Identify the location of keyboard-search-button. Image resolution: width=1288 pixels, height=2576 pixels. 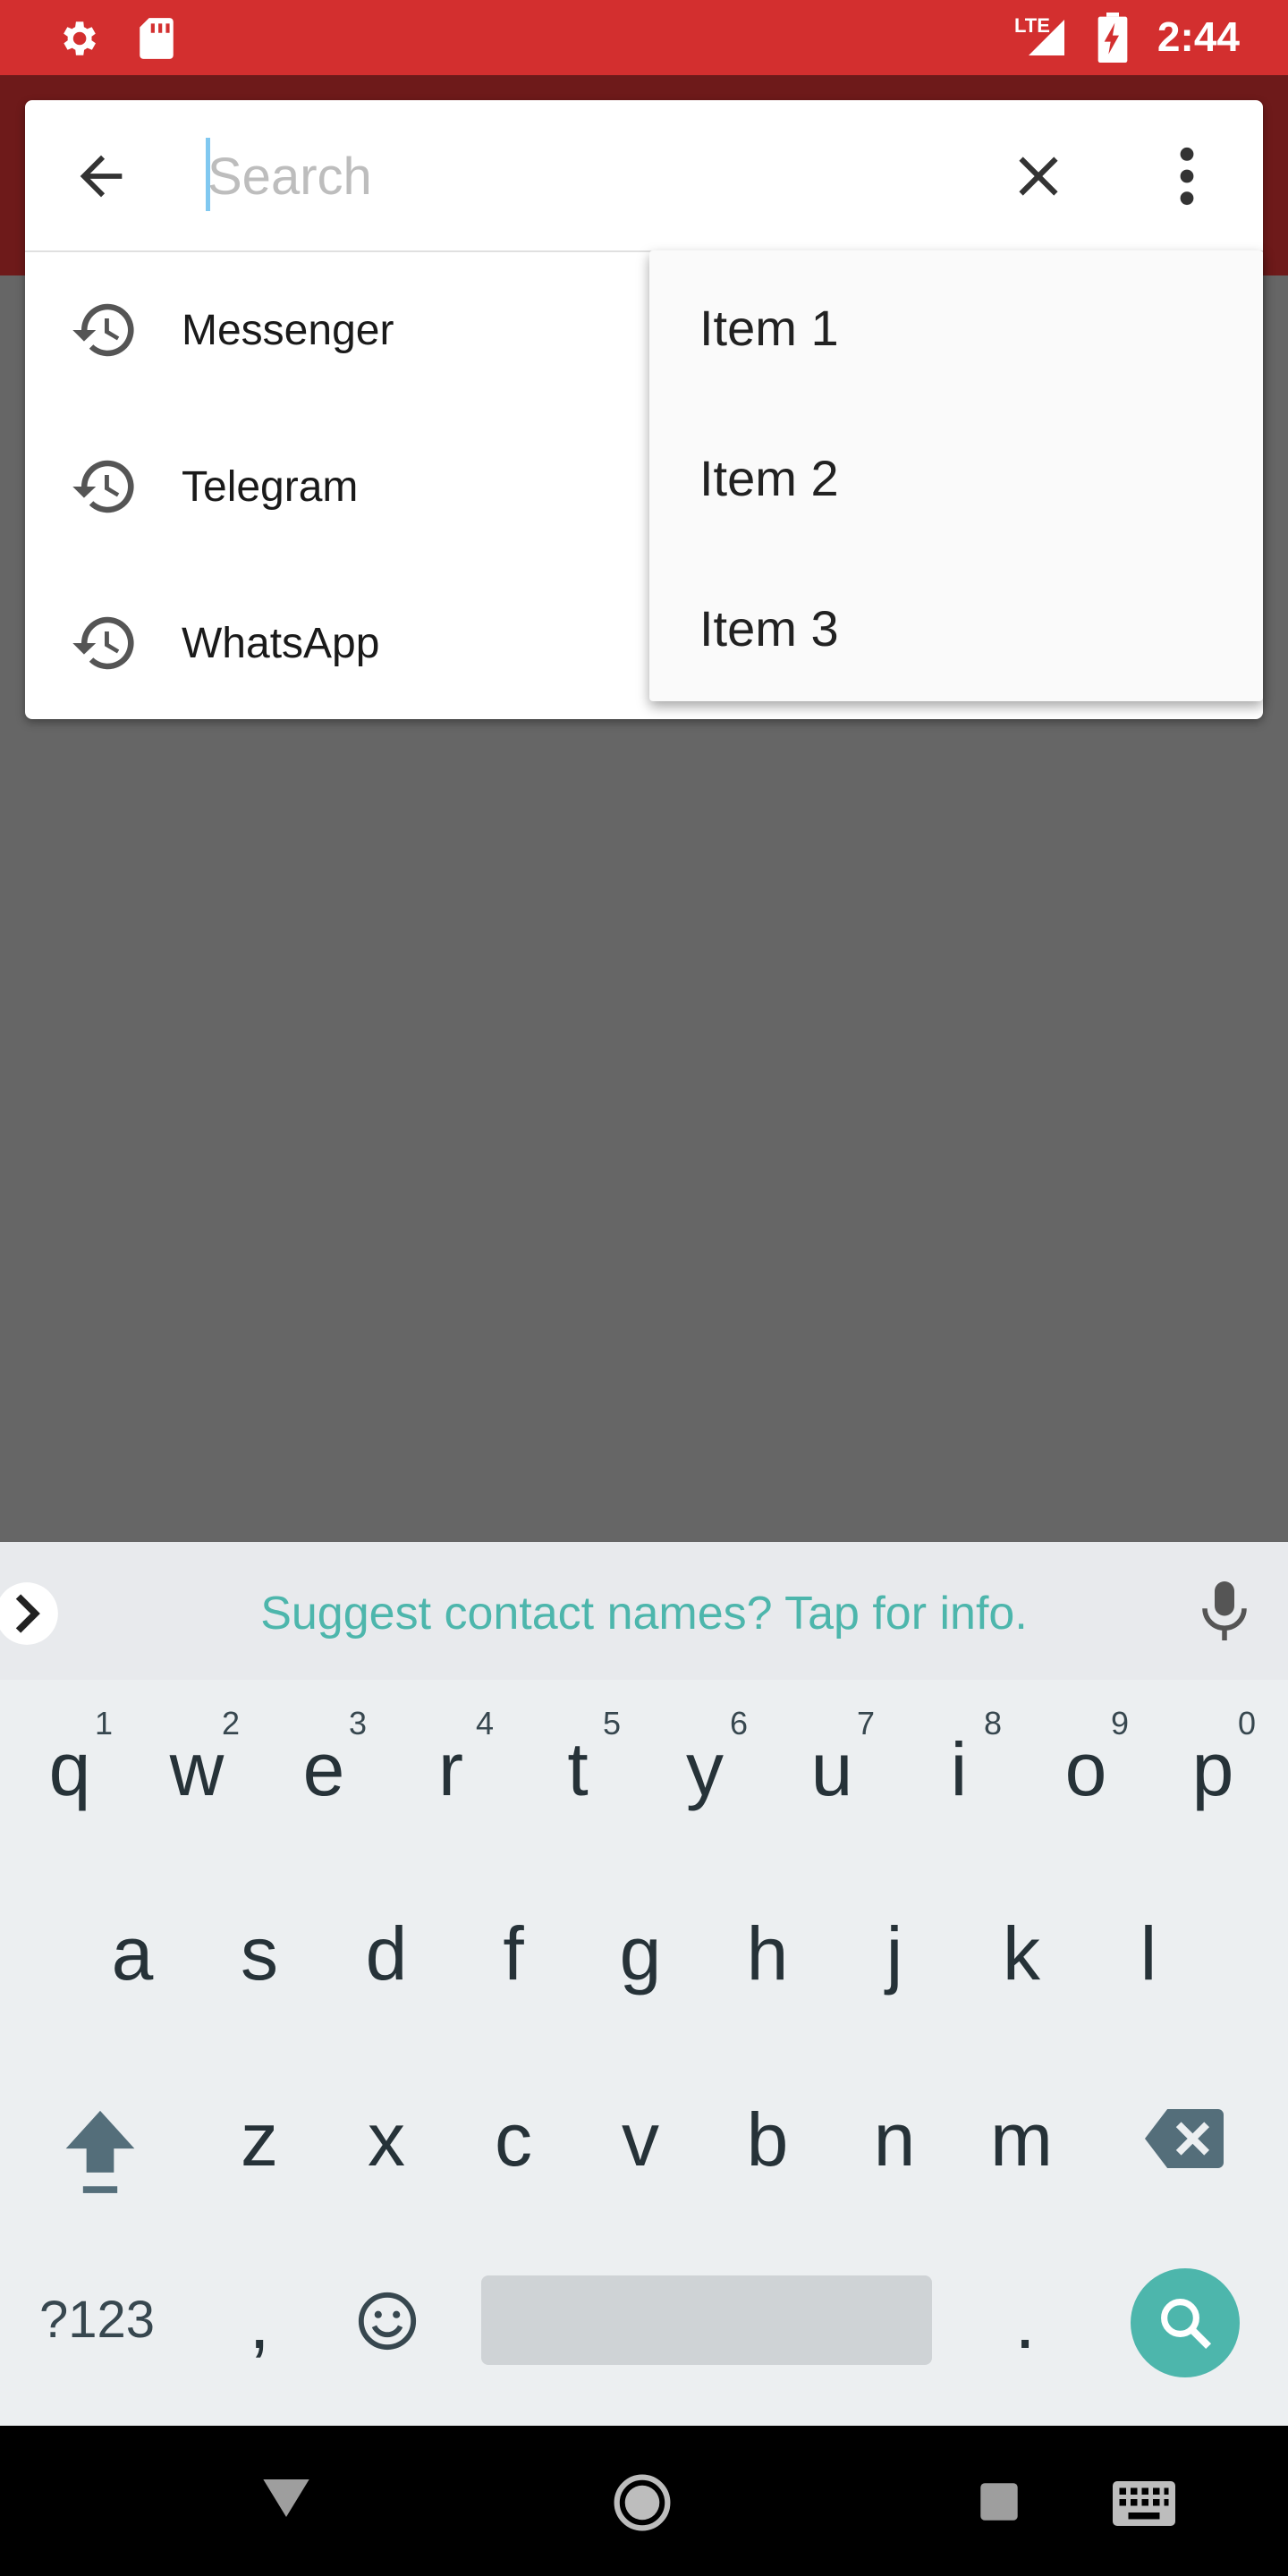
(1185, 2322).